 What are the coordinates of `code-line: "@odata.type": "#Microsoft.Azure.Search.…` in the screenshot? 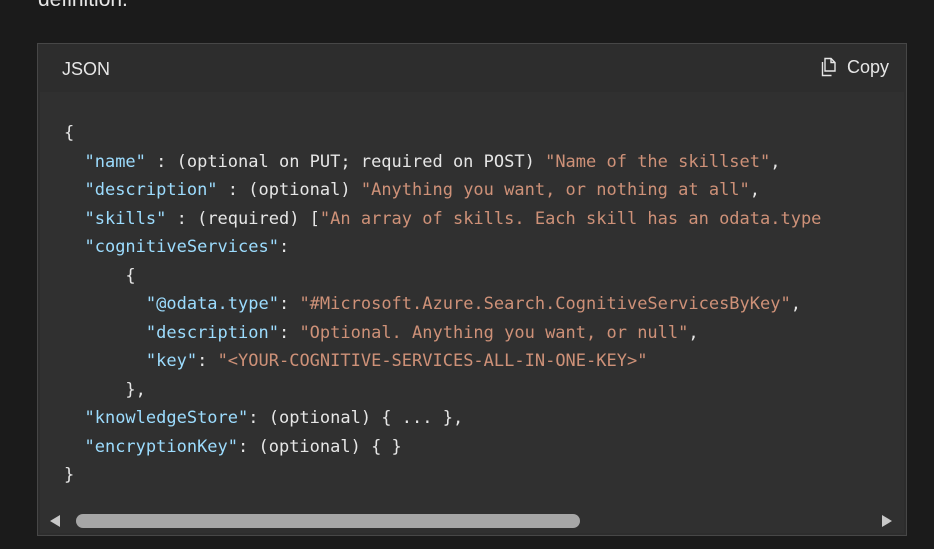 It's located at (432, 304).